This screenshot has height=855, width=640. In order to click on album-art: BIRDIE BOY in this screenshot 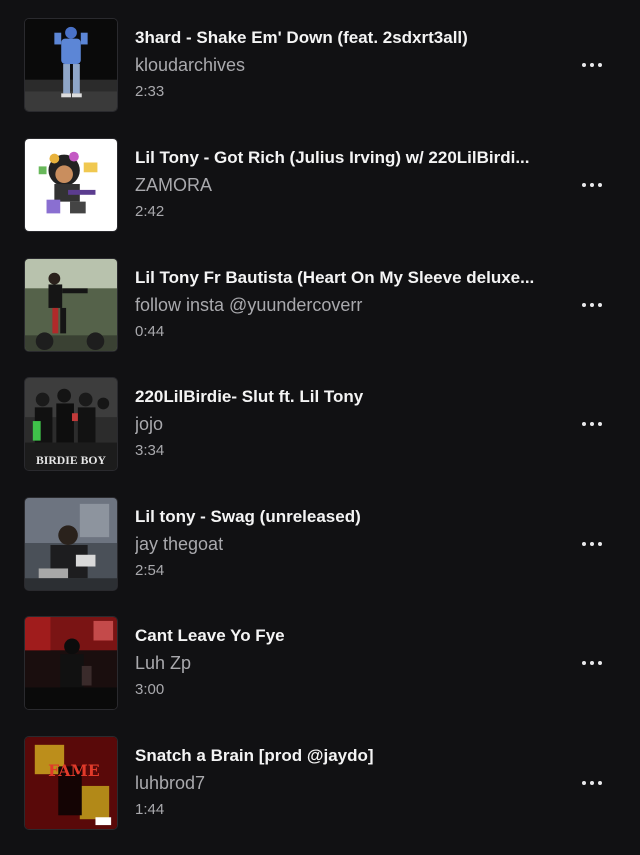, I will do `click(71, 424)`.